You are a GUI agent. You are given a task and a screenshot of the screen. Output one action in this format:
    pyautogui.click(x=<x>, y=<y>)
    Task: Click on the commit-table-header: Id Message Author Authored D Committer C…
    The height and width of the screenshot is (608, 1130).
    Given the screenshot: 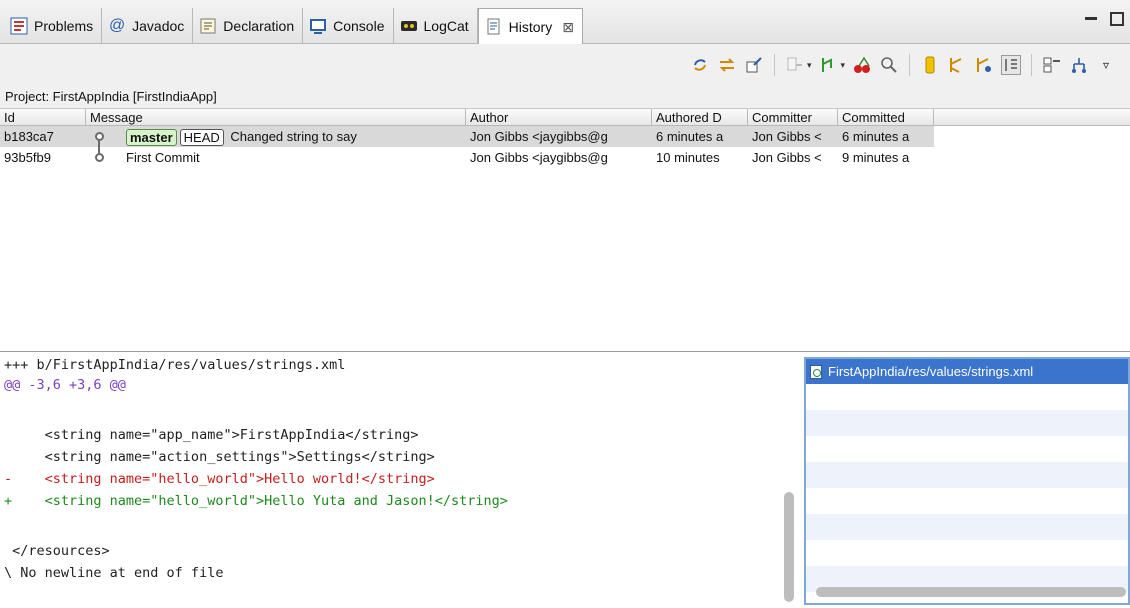 What is the action you would take?
    pyautogui.click(x=565, y=117)
    